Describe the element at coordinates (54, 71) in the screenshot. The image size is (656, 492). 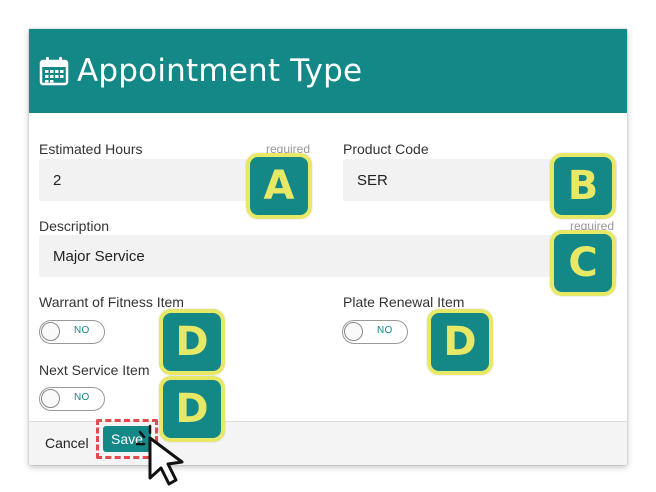
I see `calendar-icon` at that location.